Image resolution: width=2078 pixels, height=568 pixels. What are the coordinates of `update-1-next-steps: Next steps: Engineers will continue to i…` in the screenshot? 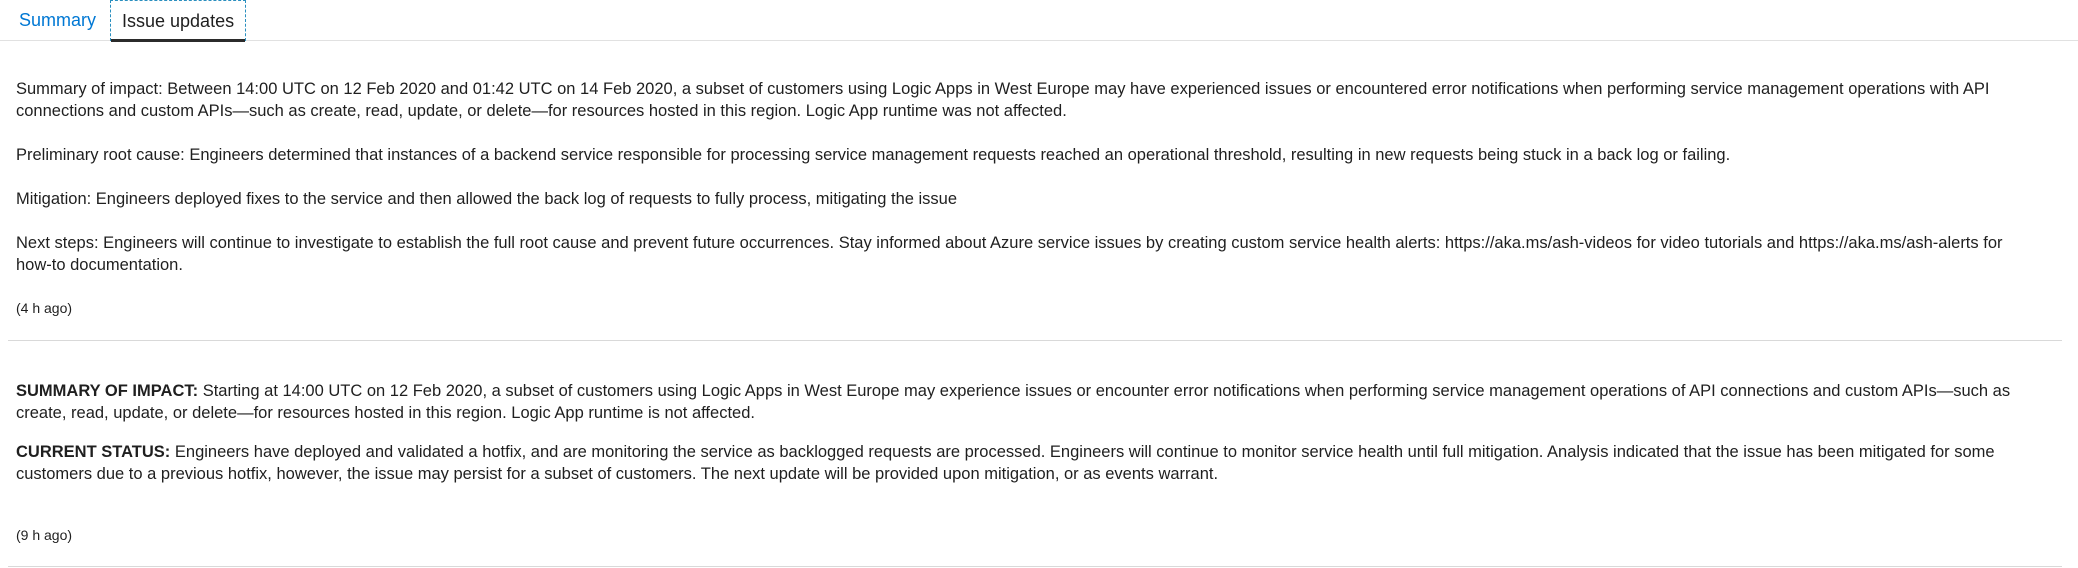 It's located at (1009, 254).